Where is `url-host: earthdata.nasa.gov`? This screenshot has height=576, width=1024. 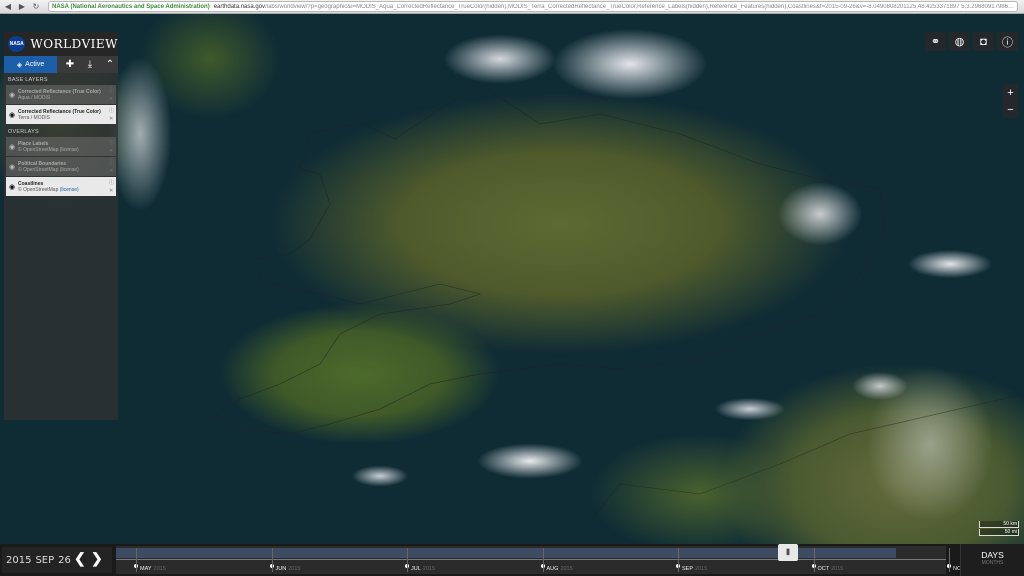 url-host: earthdata.nasa.gov is located at coordinates (239, 6).